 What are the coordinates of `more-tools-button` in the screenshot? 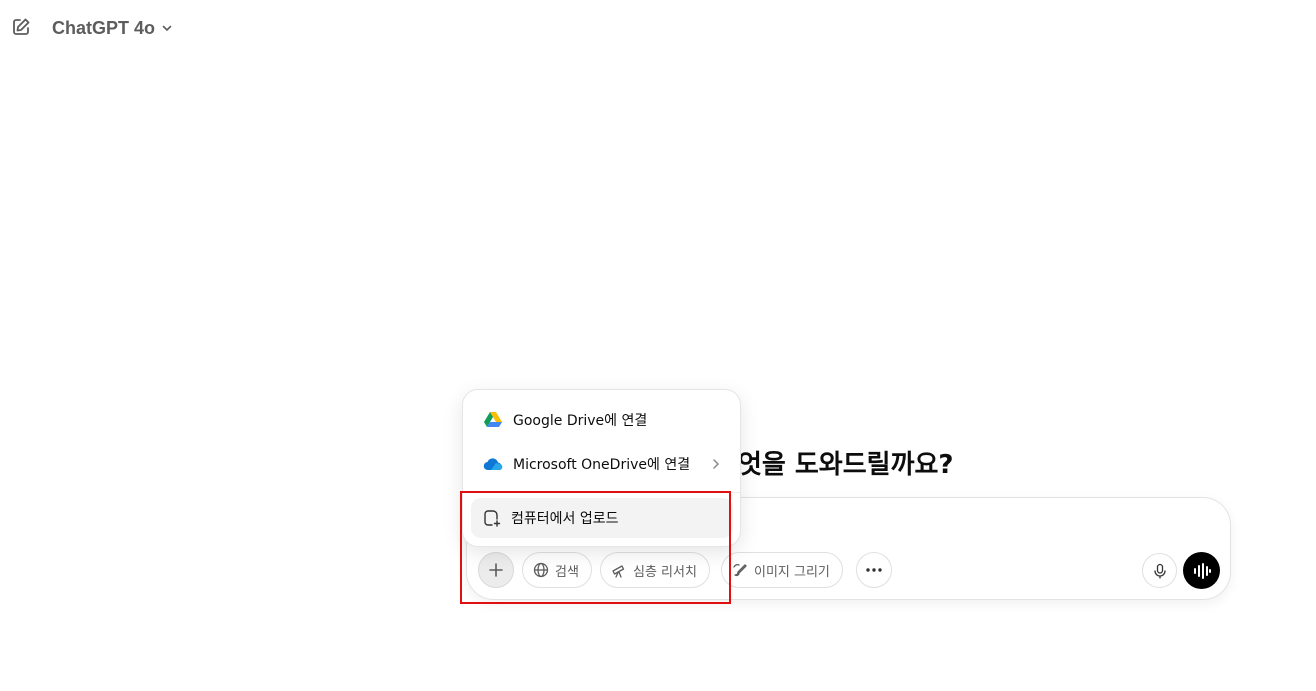 It's located at (874, 570).